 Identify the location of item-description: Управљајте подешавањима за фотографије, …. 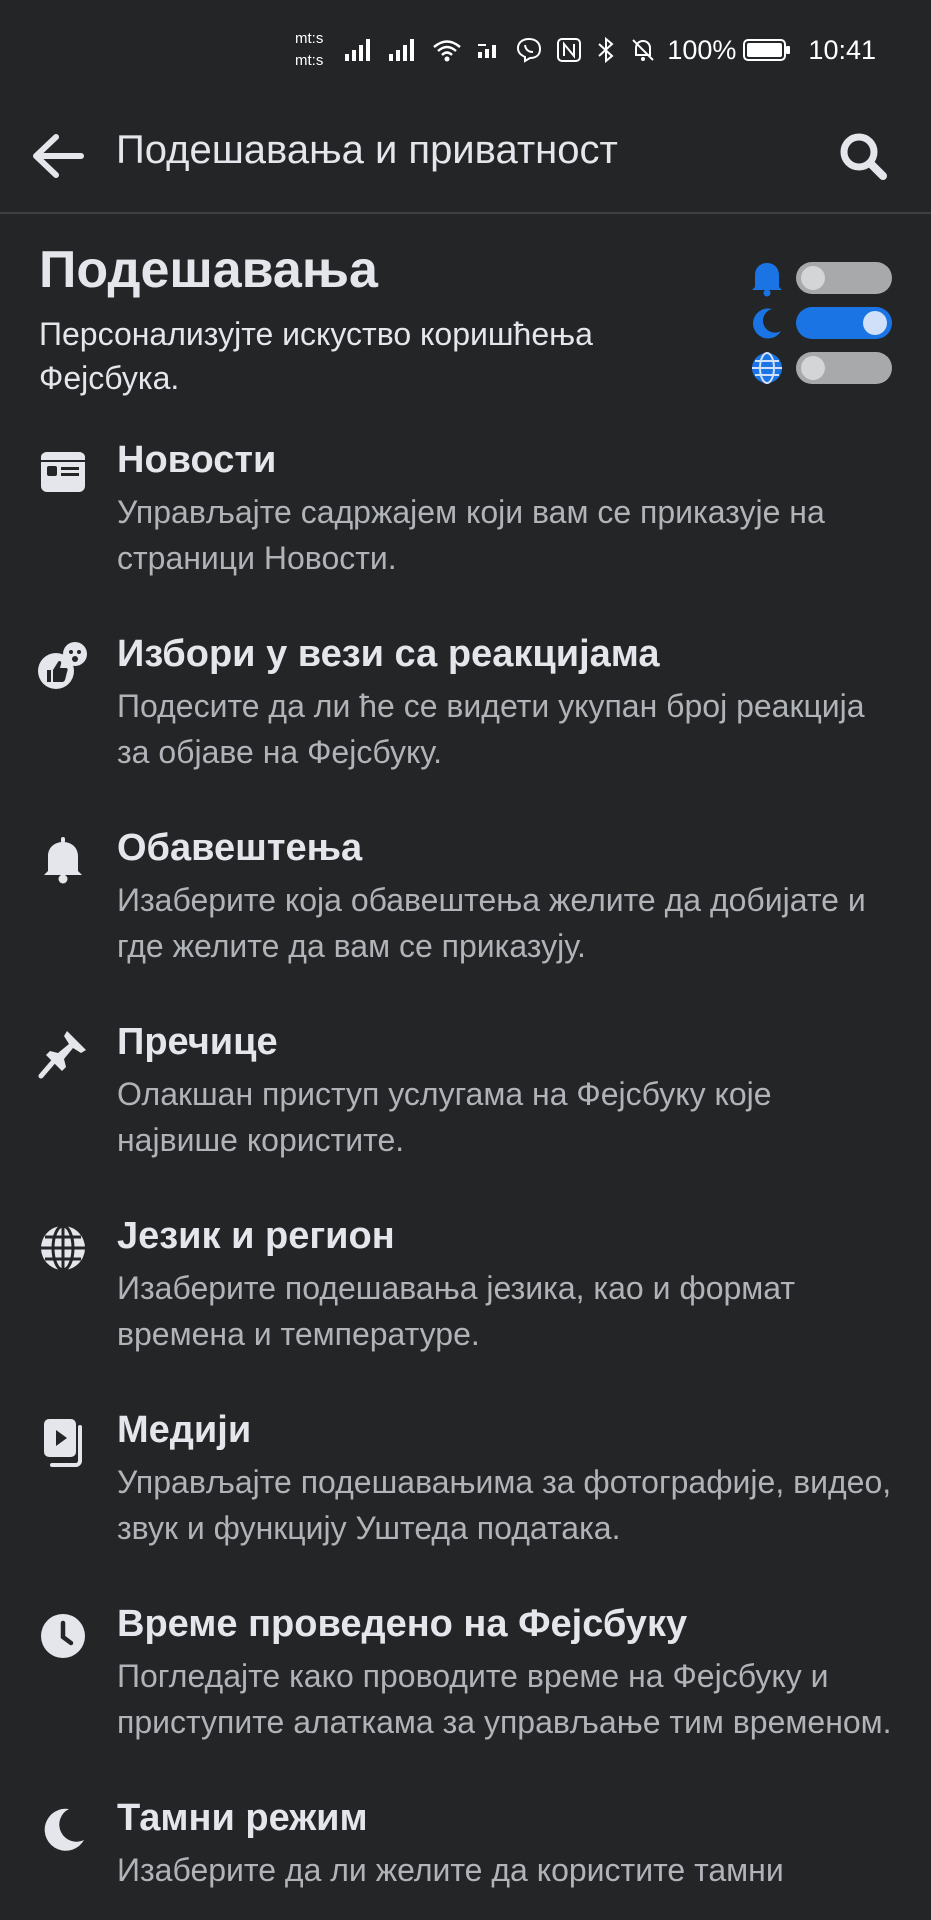
(504, 1505).